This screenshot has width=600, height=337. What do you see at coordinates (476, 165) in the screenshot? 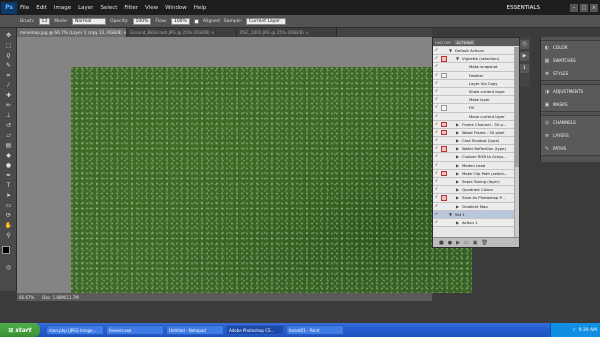
I see `action-row: ✓ ▶ Molten Lead` at bounding box center [476, 165].